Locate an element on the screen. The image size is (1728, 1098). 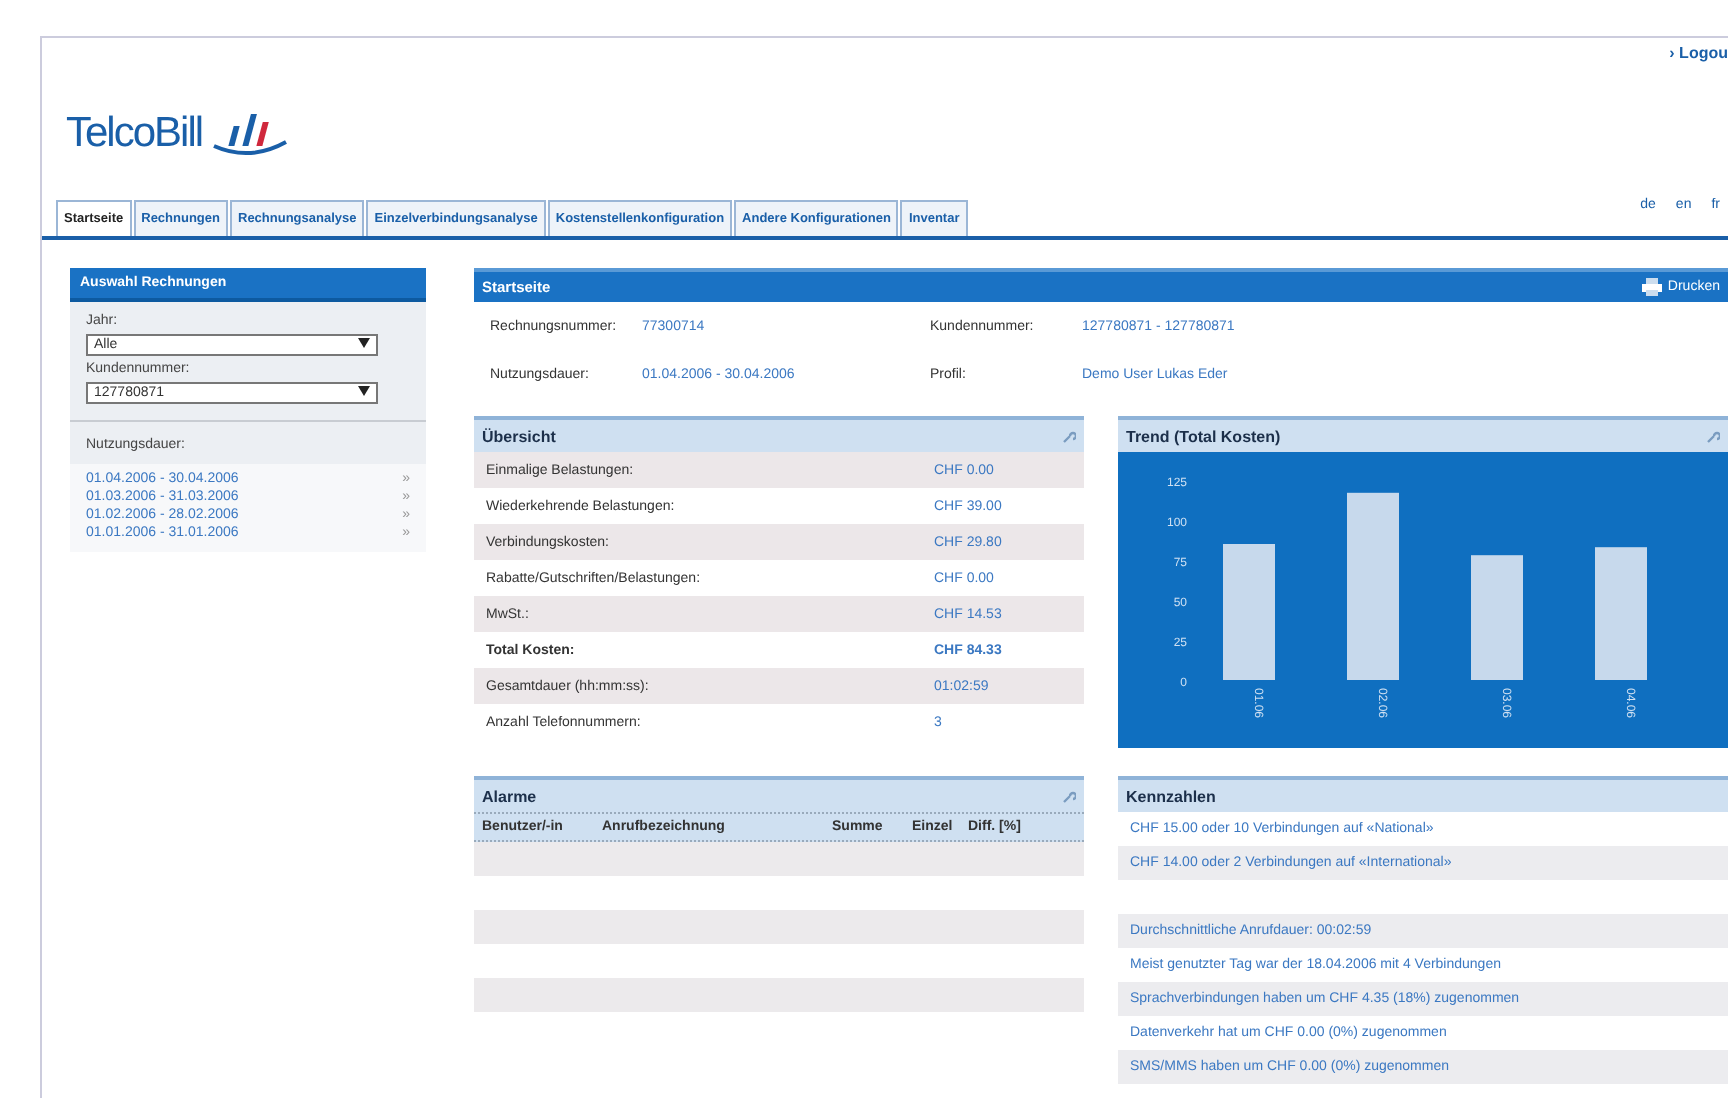
logo-text: TelcoBill is located at coordinates (134, 134).